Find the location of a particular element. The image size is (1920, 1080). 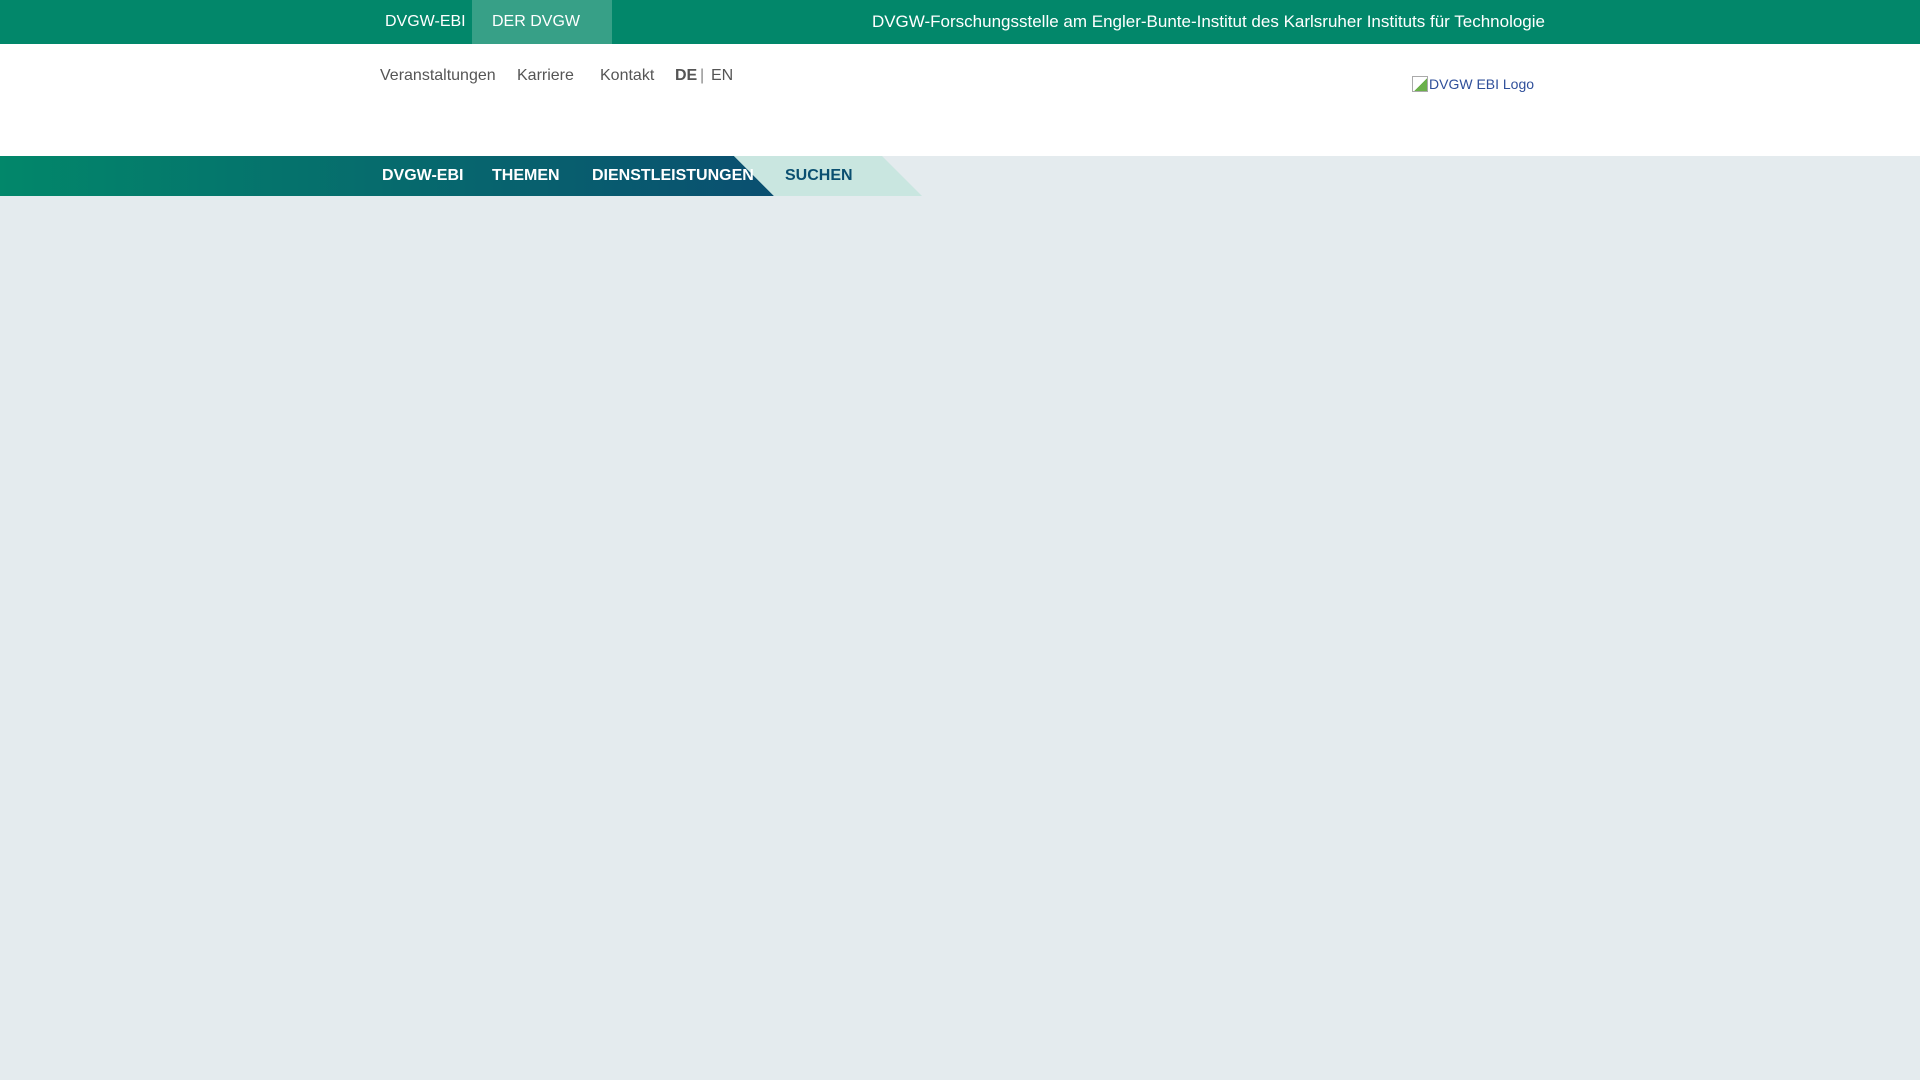

nav-background is located at coordinates (461, 176).